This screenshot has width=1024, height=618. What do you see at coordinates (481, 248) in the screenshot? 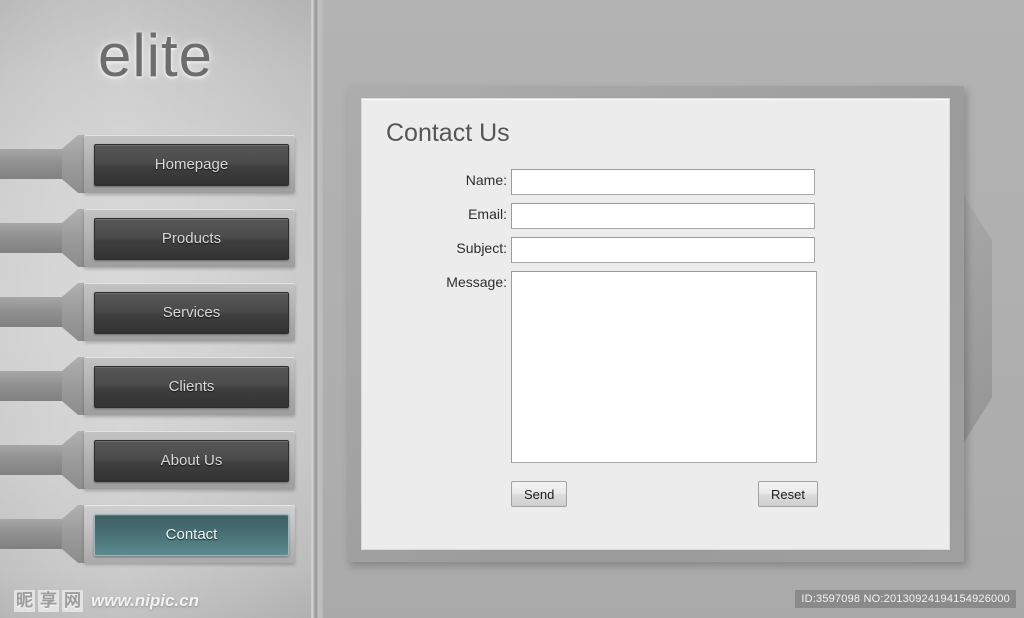
I see `label-subject: Subject:` at bounding box center [481, 248].